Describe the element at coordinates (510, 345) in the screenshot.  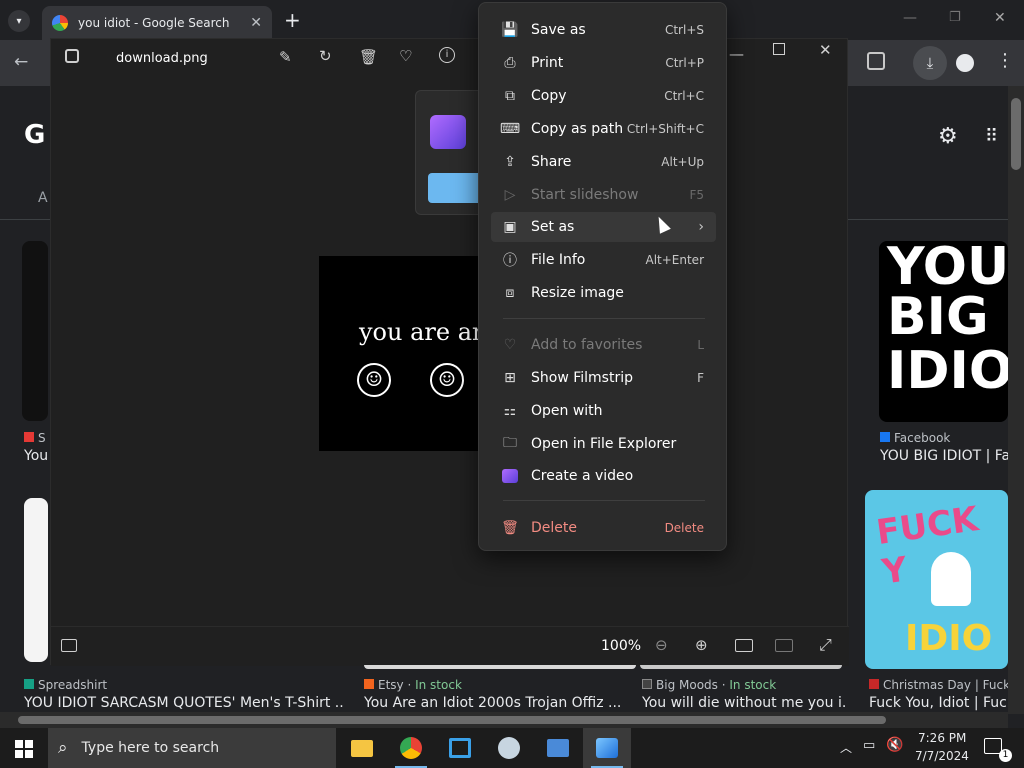
I see `heart-icon: ♡` at that location.